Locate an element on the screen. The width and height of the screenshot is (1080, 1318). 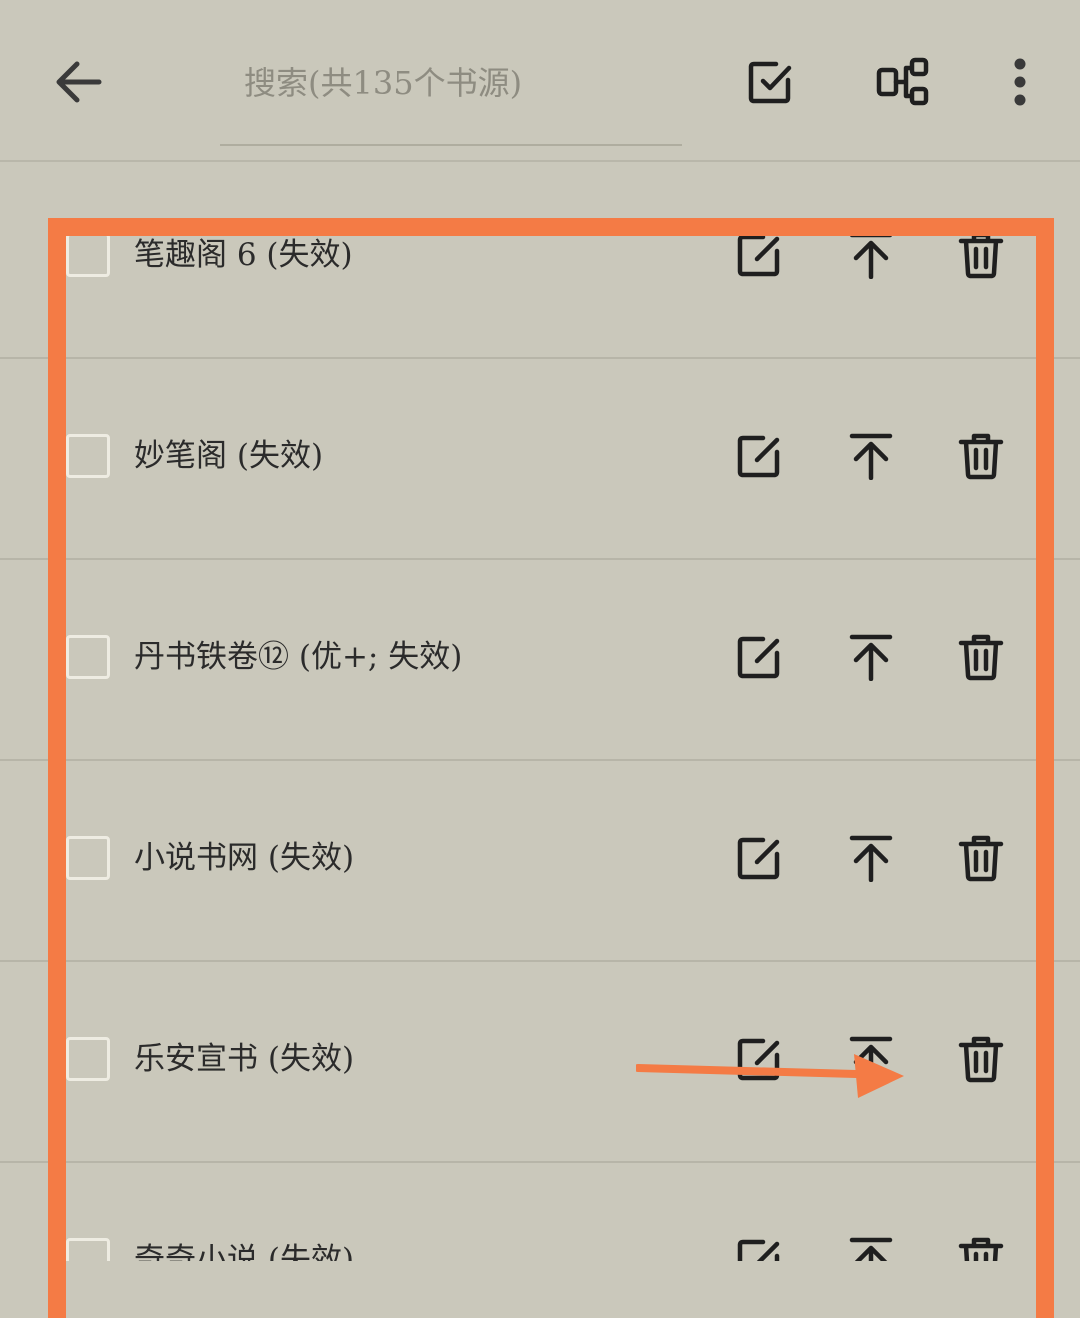
checkbox-edit-icon is located at coordinates (770, 82).